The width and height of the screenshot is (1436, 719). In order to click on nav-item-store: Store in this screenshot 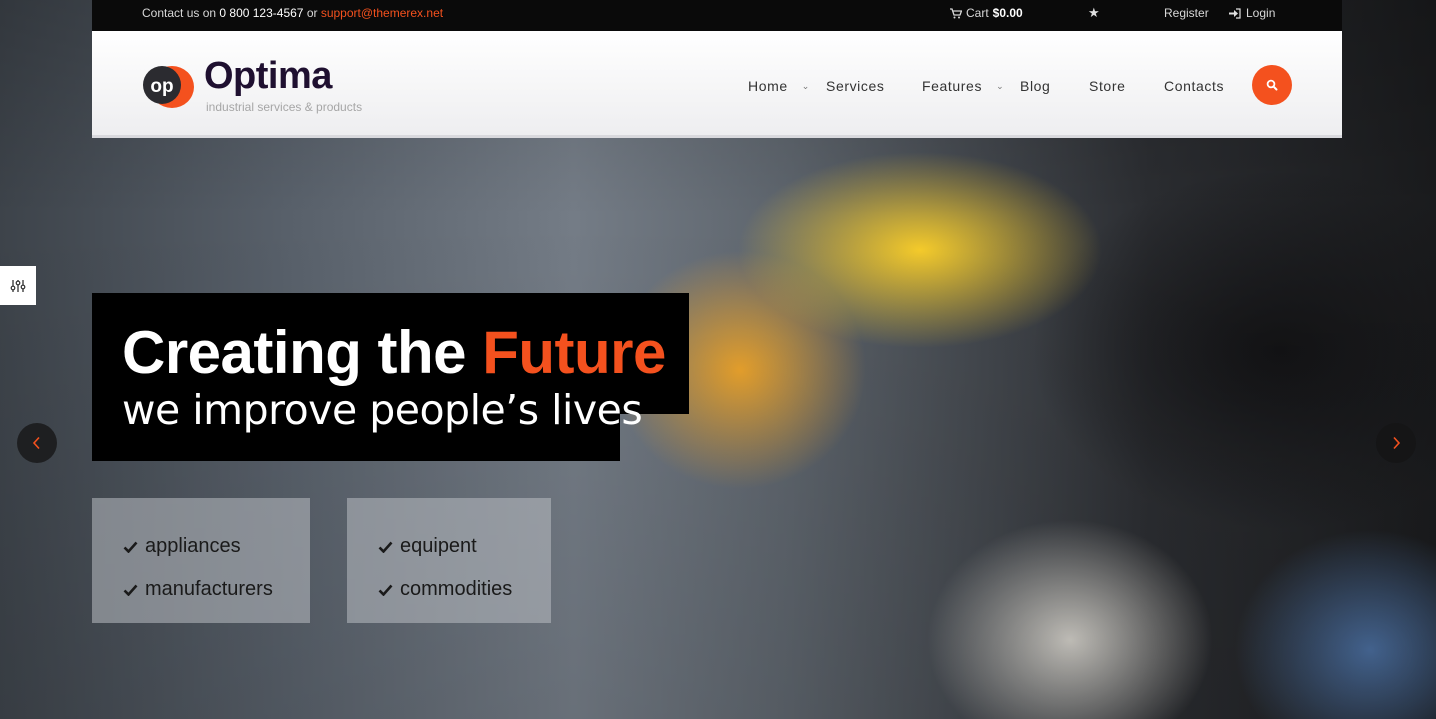, I will do `click(1107, 86)`.